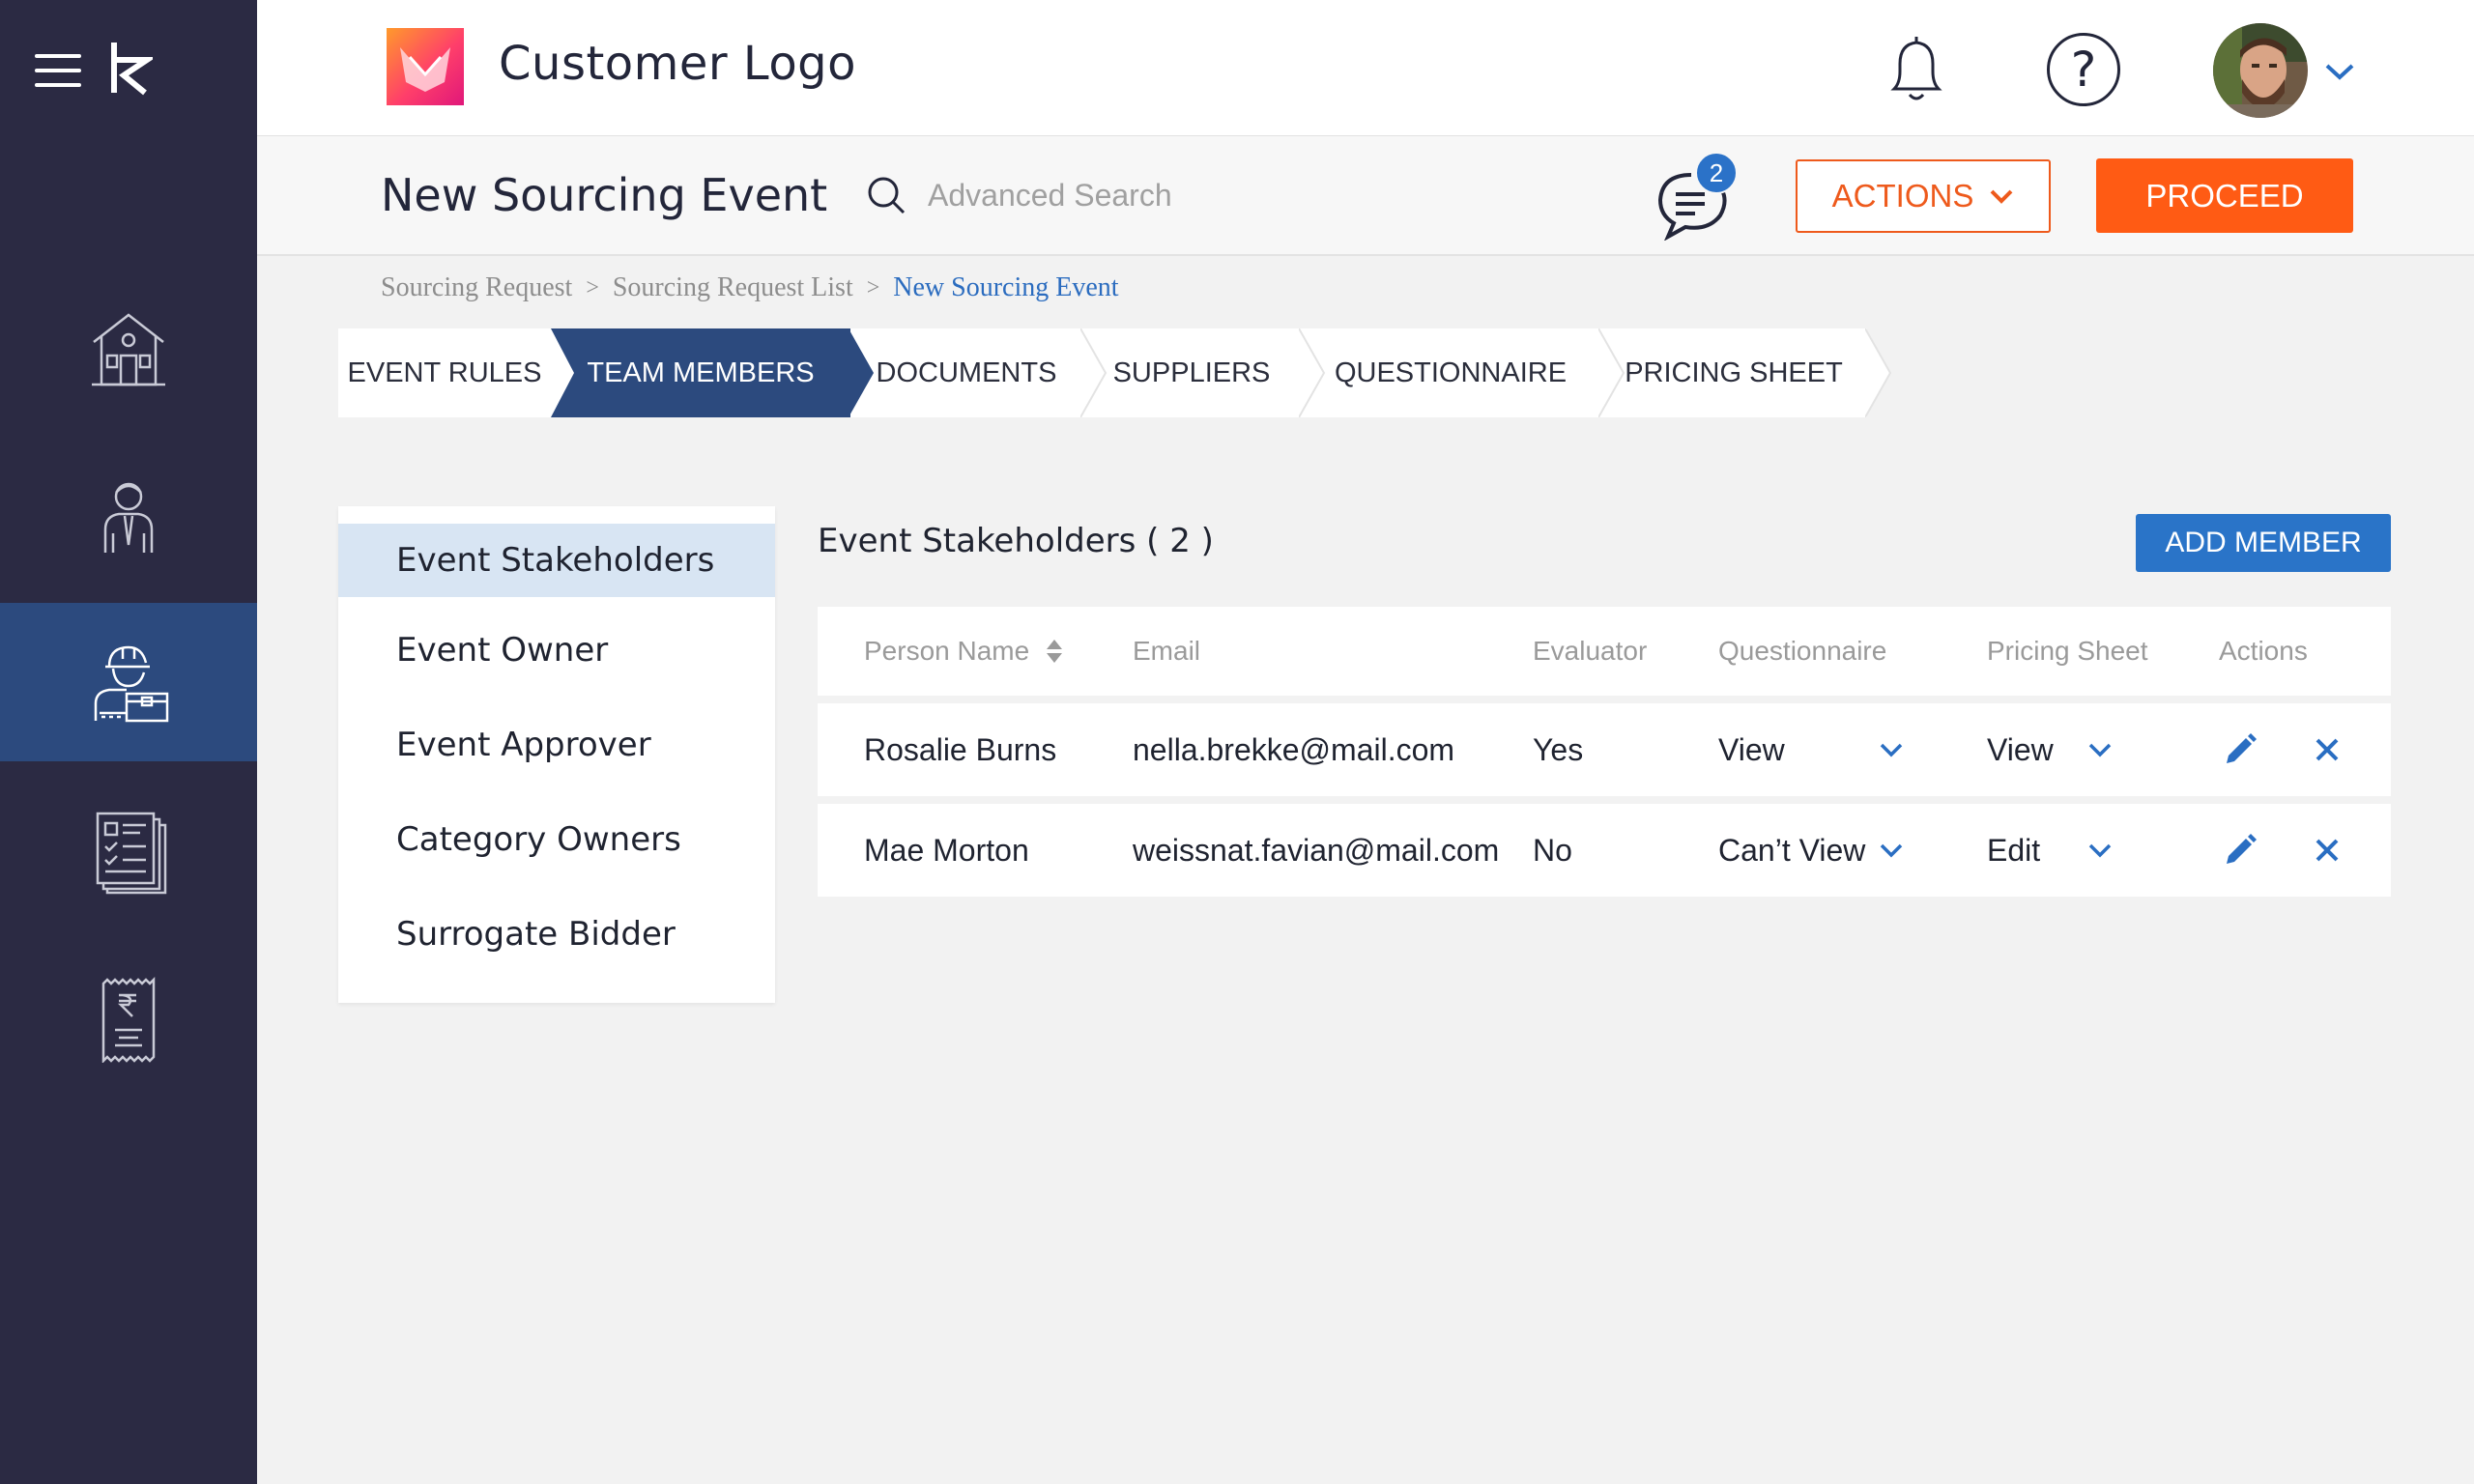 The width and height of the screenshot is (2474, 1484). I want to click on chat-count-badge: 2, so click(1717, 173).